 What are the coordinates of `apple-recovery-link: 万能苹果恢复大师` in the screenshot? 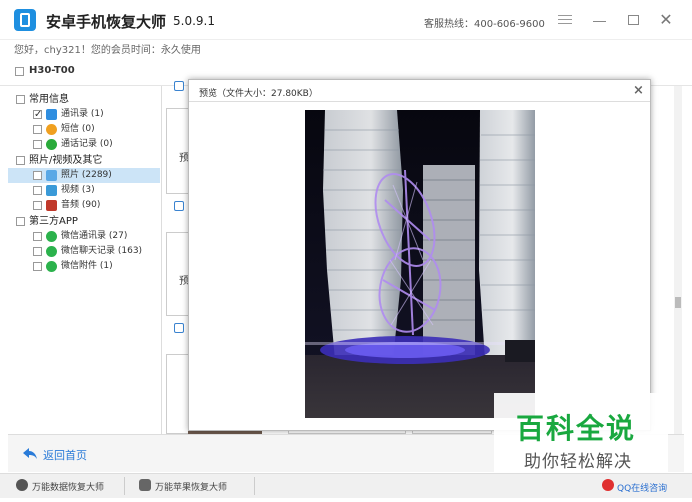 It's located at (191, 486).